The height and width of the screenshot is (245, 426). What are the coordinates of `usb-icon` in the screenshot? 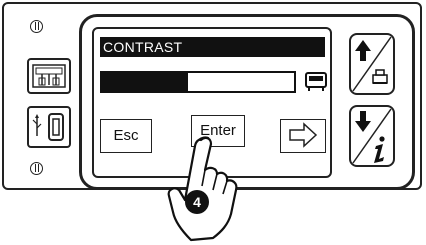 It's located at (48, 127).